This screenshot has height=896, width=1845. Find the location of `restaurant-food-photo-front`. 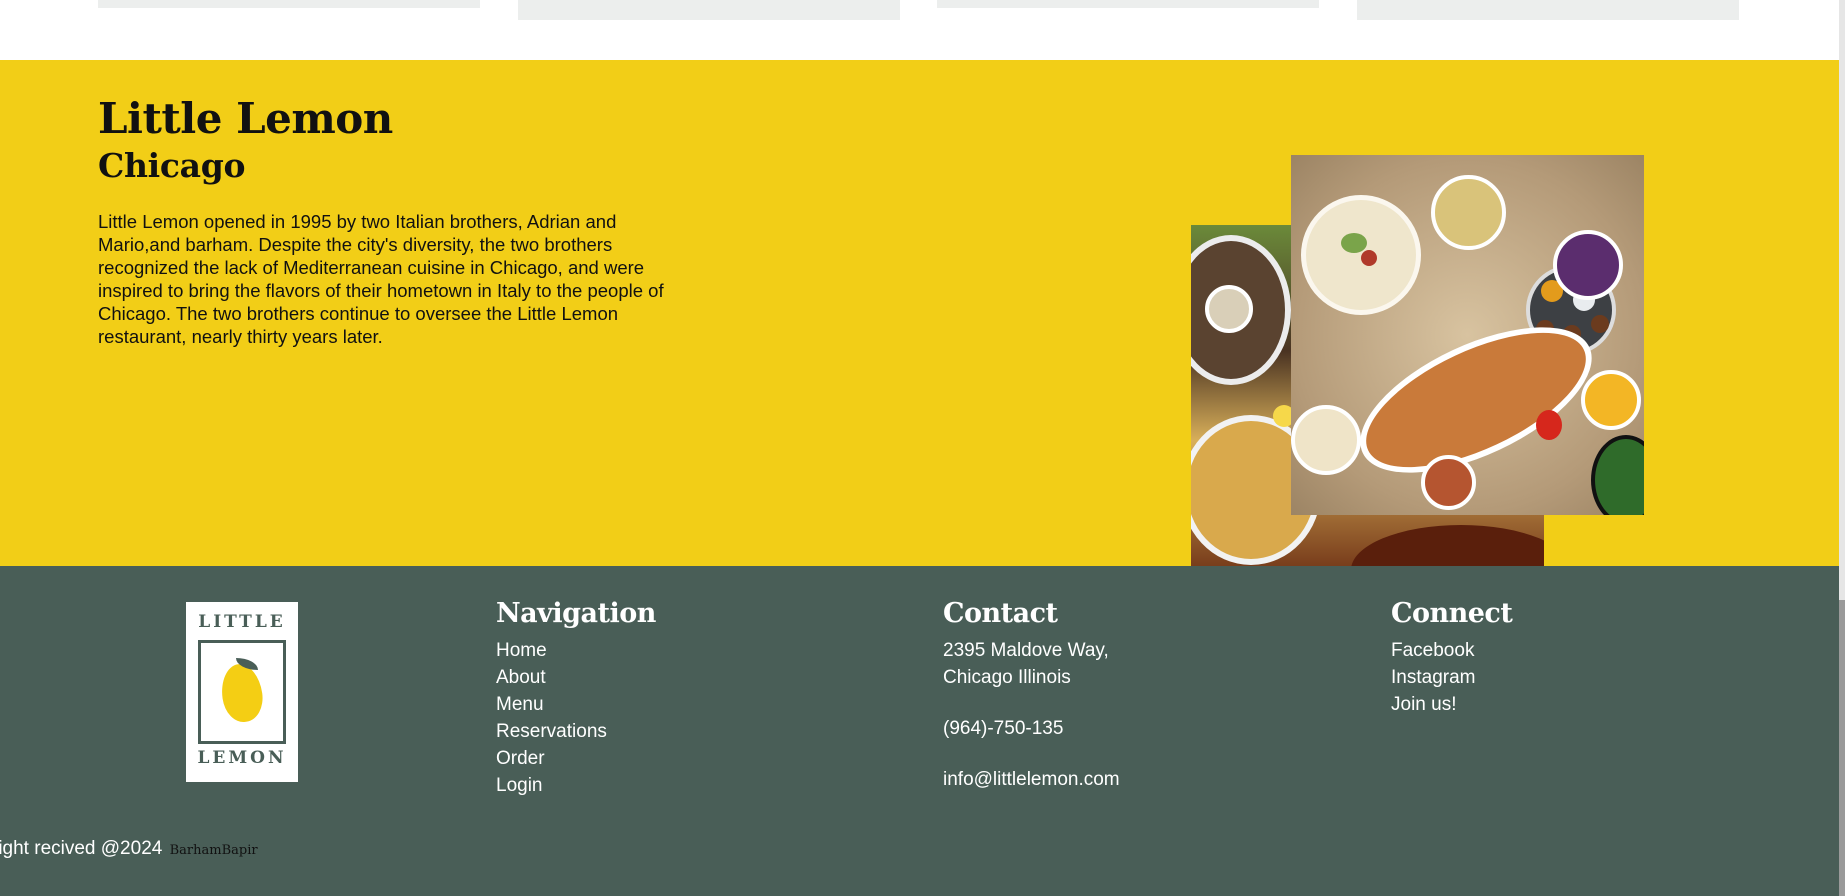

restaurant-food-photo-front is located at coordinates (1467, 335).